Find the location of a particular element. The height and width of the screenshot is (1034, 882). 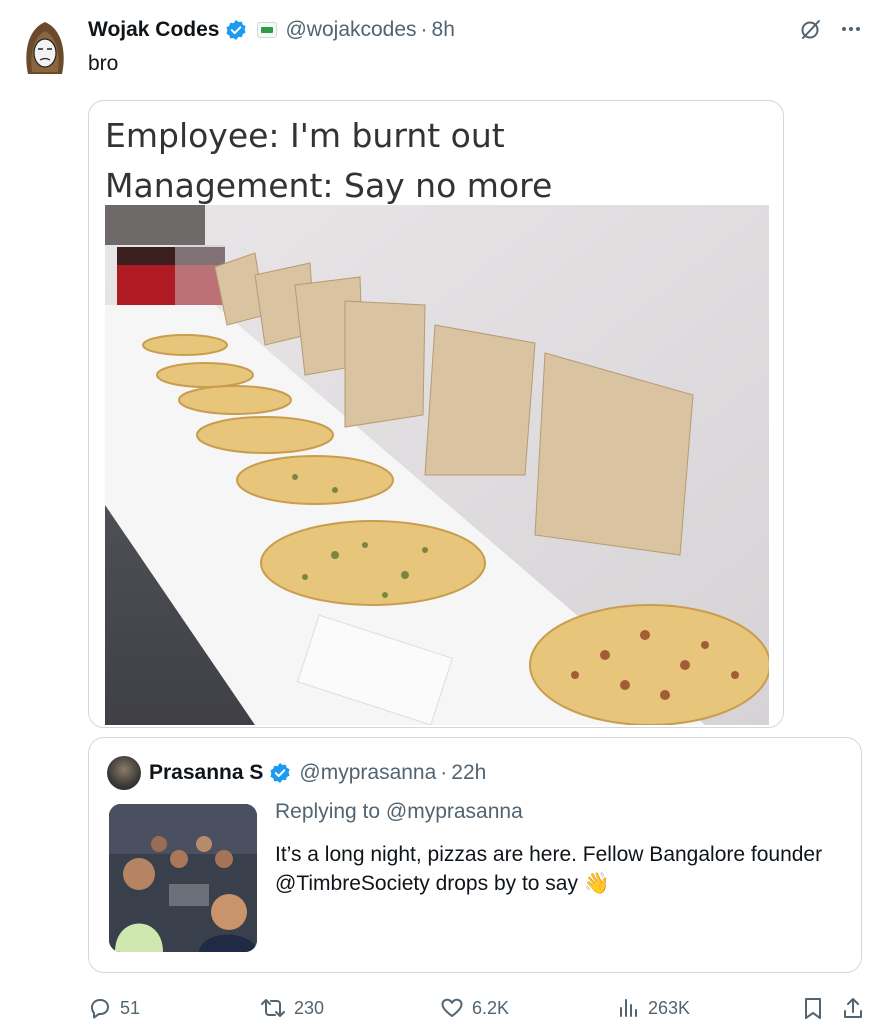

reply-count: 51 is located at coordinates (130, 1007).